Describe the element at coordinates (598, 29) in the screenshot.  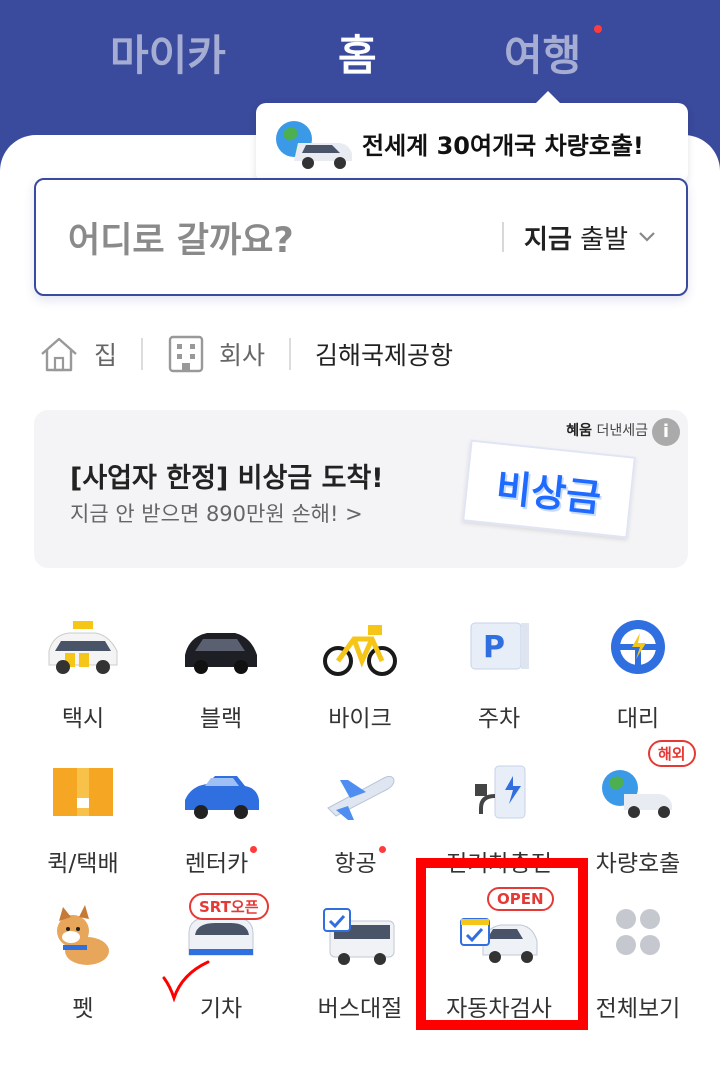
I see `tab-travel-new-dot` at that location.